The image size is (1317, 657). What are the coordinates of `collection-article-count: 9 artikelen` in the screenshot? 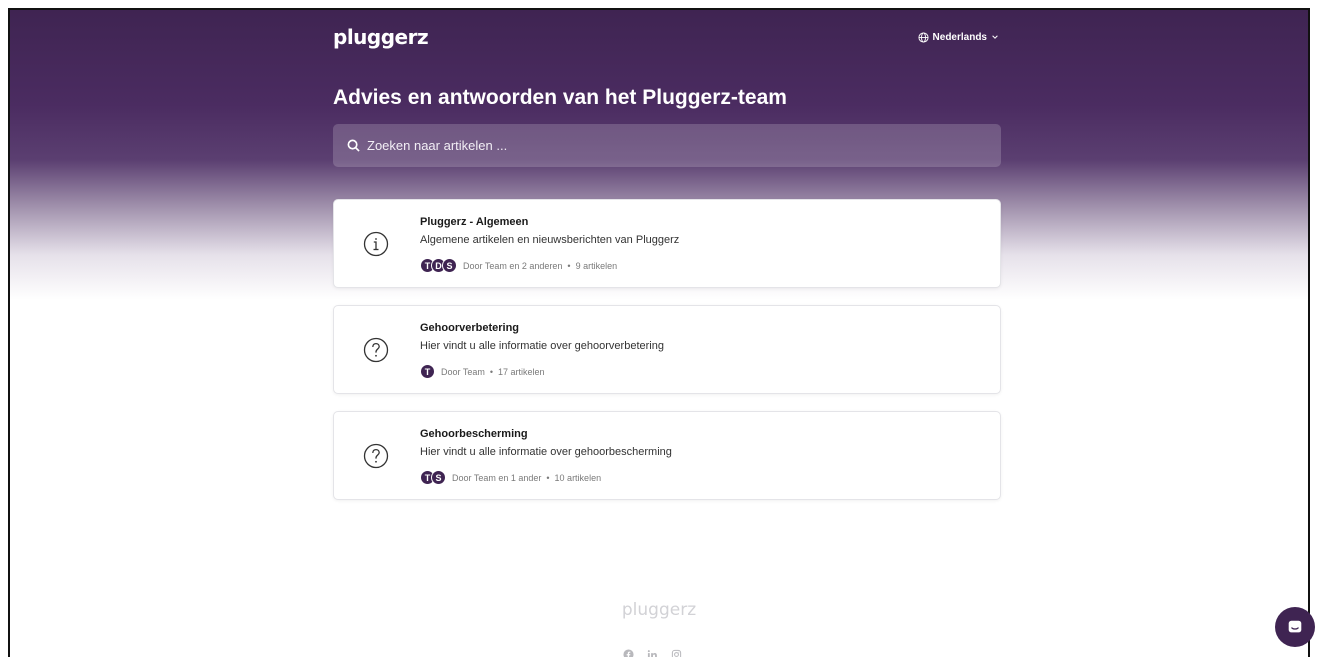 It's located at (596, 265).